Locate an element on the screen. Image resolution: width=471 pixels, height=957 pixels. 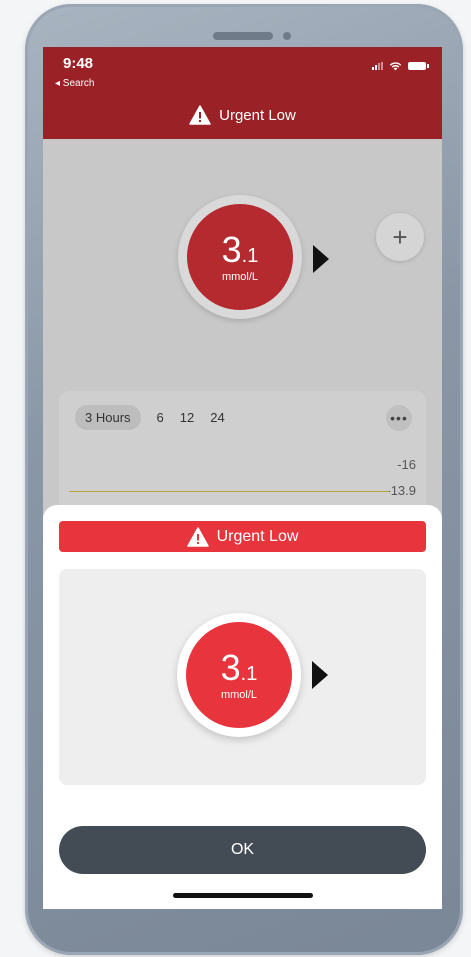
graph-more-button: ••• is located at coordinates (399, 418).